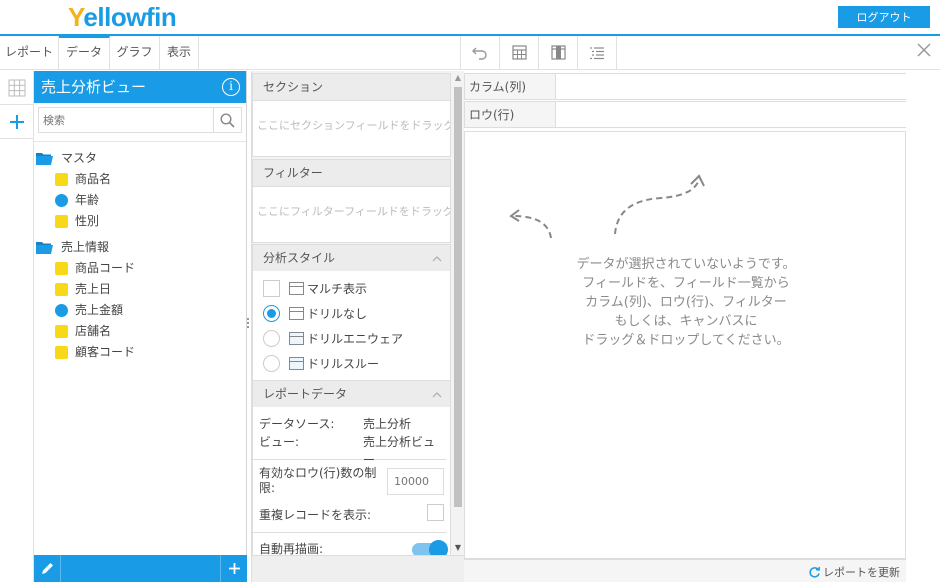 This screenshot has width=940, height=582. What do you see at coordinates (140, 247) in the screenshot?
I see `folder-row: 売上情報` at bounding box center [140, 247].